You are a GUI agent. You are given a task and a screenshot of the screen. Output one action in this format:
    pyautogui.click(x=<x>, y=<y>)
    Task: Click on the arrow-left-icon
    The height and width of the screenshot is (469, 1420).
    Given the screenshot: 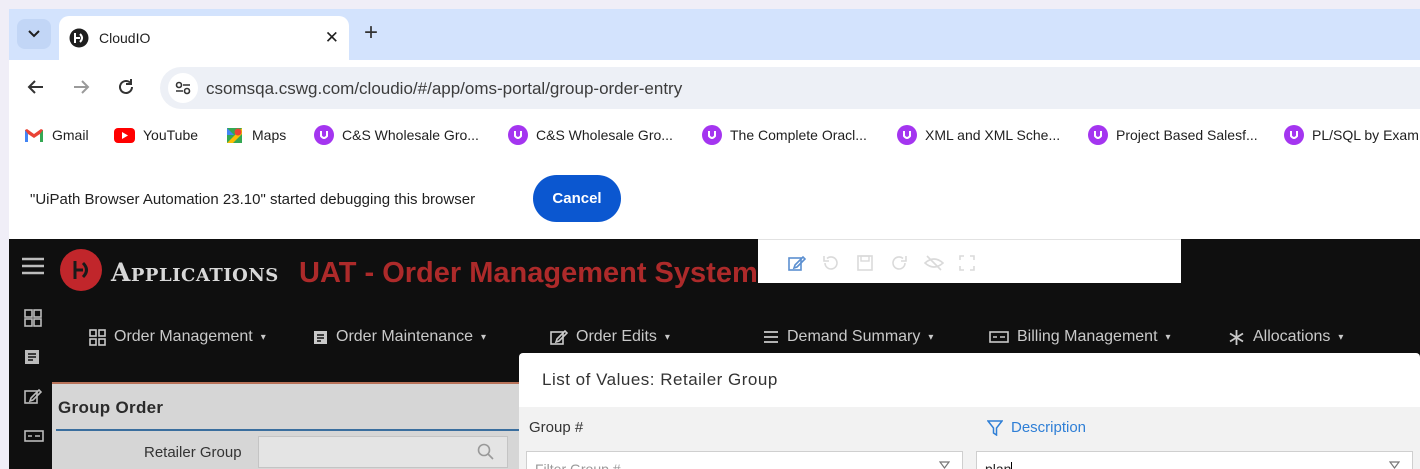 What is the action you would take?
    pyautogui.click(x=35, y=87)
    